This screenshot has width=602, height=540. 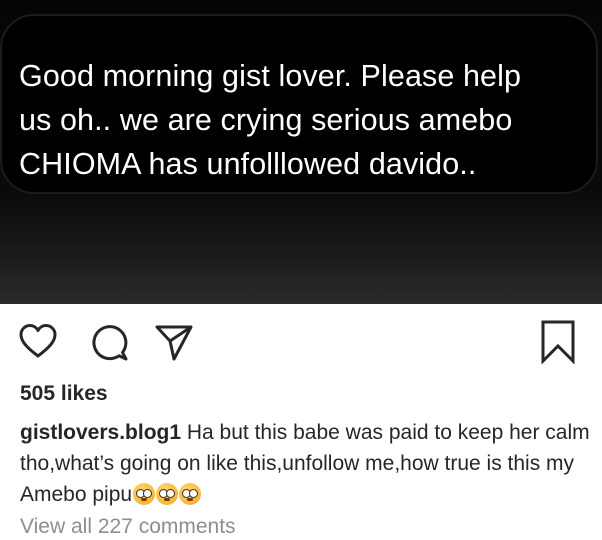 I want to click on message-line: CHIOMA has unfolllowed davido.., so click(x=248, y=164).